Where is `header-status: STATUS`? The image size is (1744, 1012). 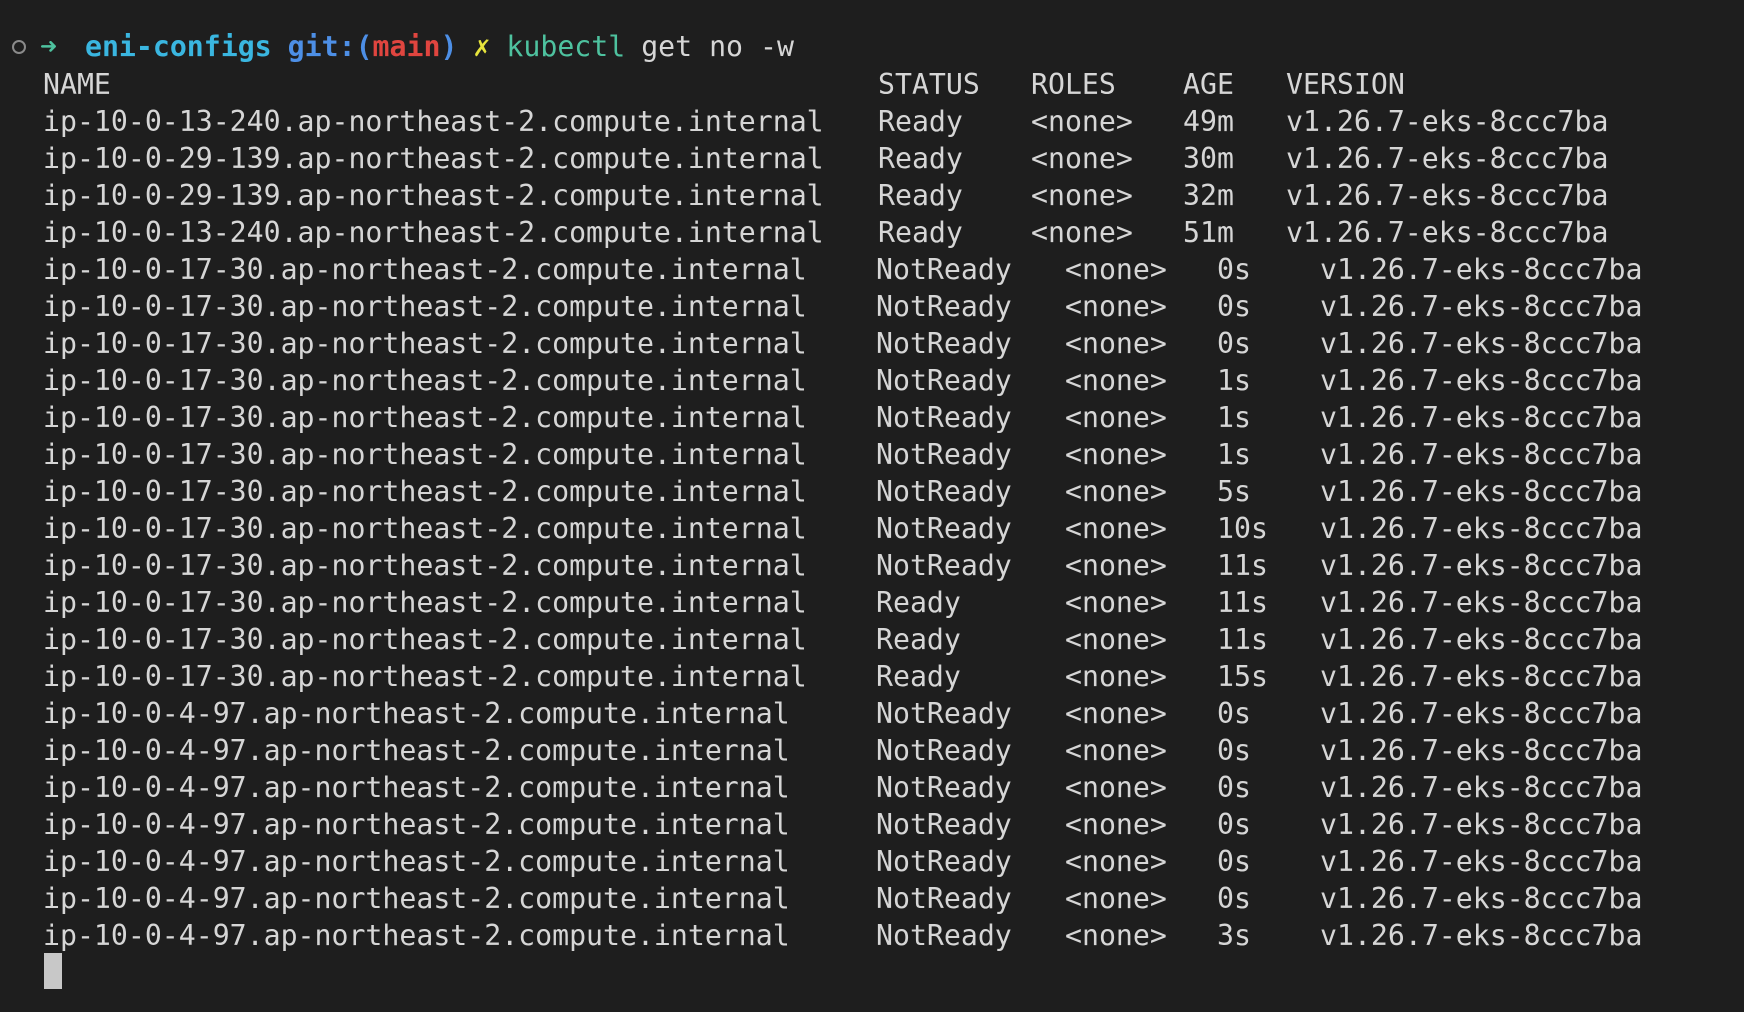 header-status: STATUS is located at coordinates (929, 84).